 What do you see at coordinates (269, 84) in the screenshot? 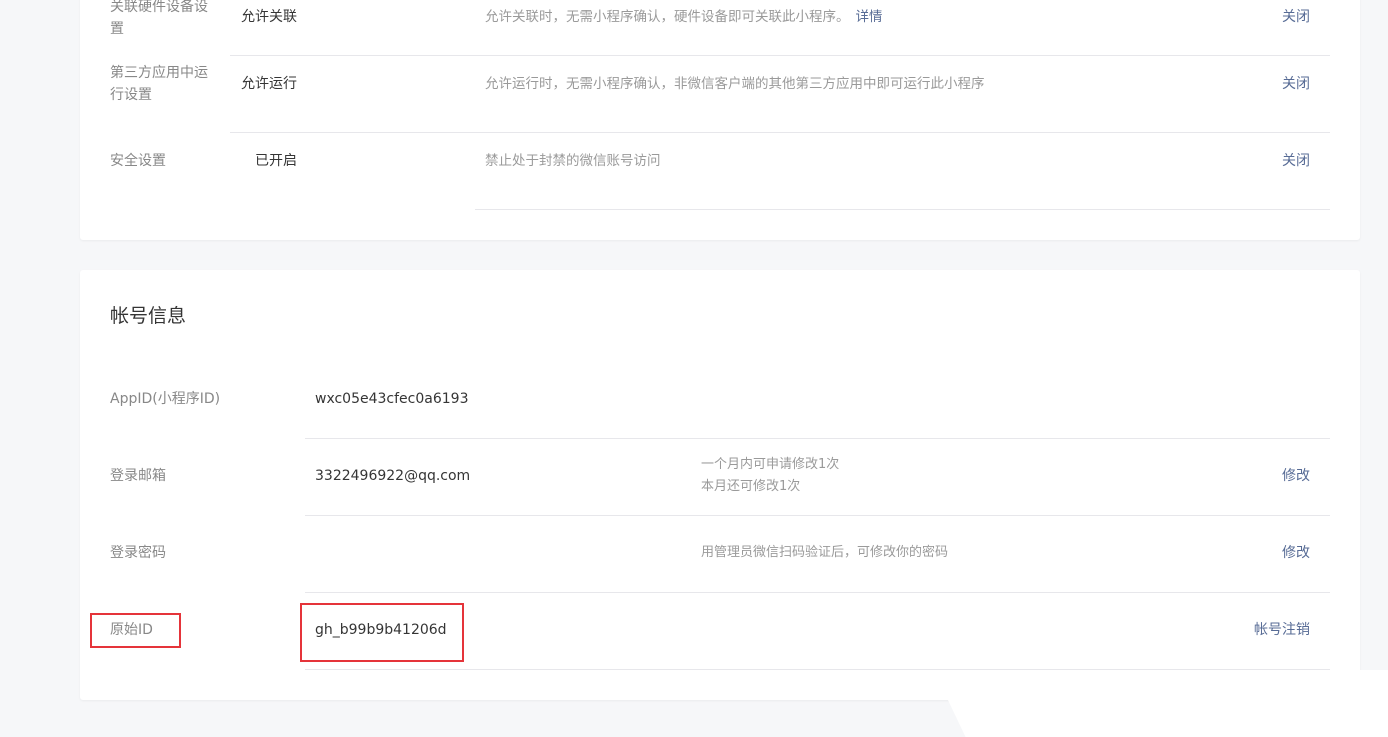
I see `settings-row-value: 允许运行` at bounding box center [269, 84].